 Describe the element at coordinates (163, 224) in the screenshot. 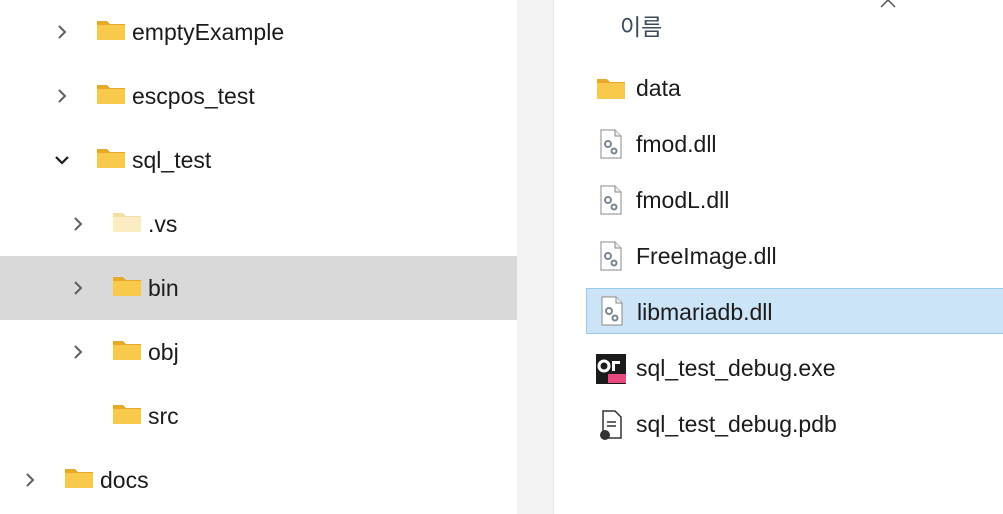

I see `tree-item-label: .vs` at that location.